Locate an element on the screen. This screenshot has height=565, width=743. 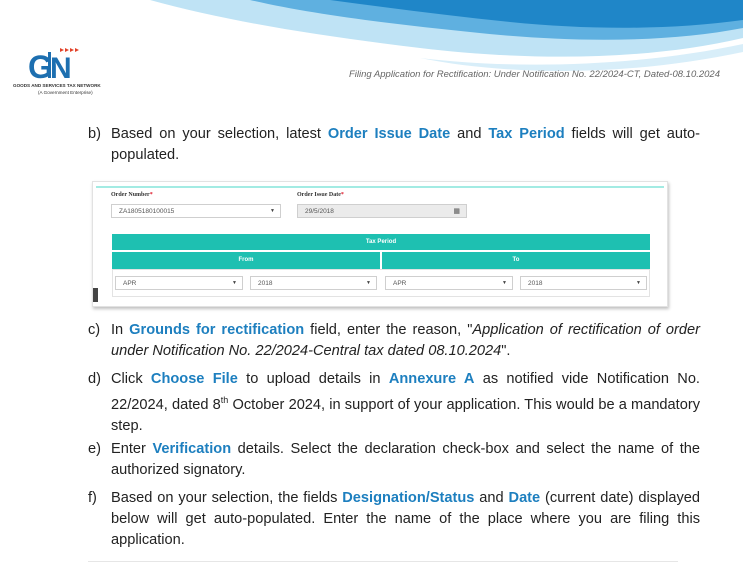
step-b-text: Based on your selection, latest is located at coordinates (219, 134).